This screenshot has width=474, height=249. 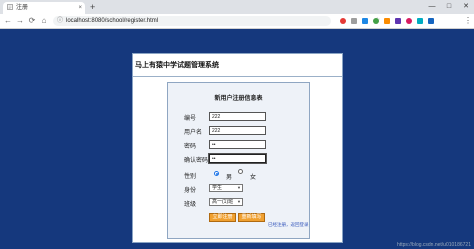 What do you see at coordinates (112, 21) in the screenshot?
I see `url-text: localhost:8080/school/register.html` at bounding box center [112, 21].